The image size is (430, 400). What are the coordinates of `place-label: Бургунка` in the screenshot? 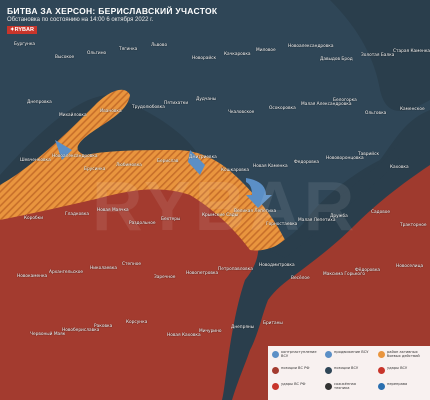 It's located at (25, 44).